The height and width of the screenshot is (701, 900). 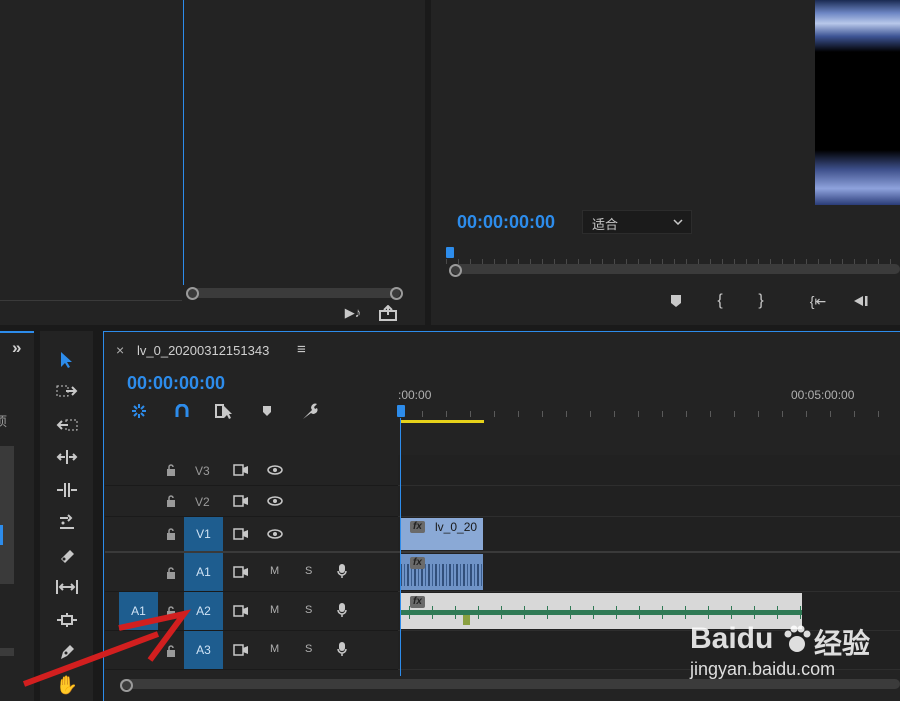 What do you see at coordinates (720, 301) in the screenshot?
I see `mark-in-icon: {` at bounding box center [720, 301].